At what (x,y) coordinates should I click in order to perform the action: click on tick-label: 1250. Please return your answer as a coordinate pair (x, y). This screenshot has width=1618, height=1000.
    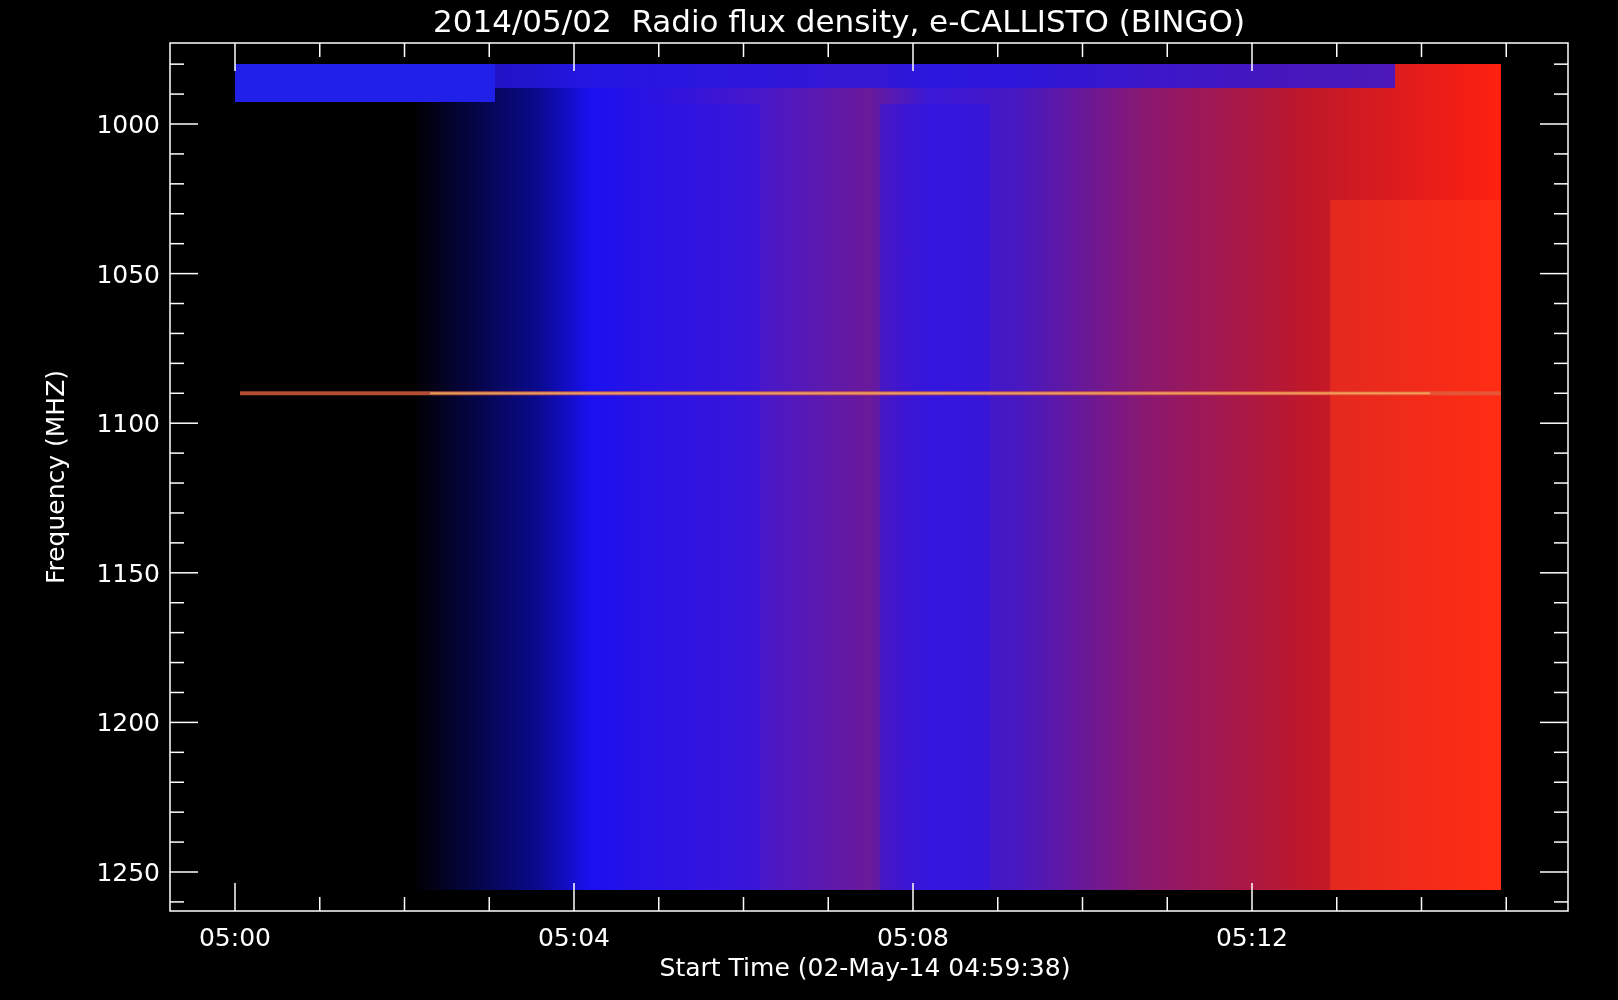
    Looking at the image, I should click on (128, 872).